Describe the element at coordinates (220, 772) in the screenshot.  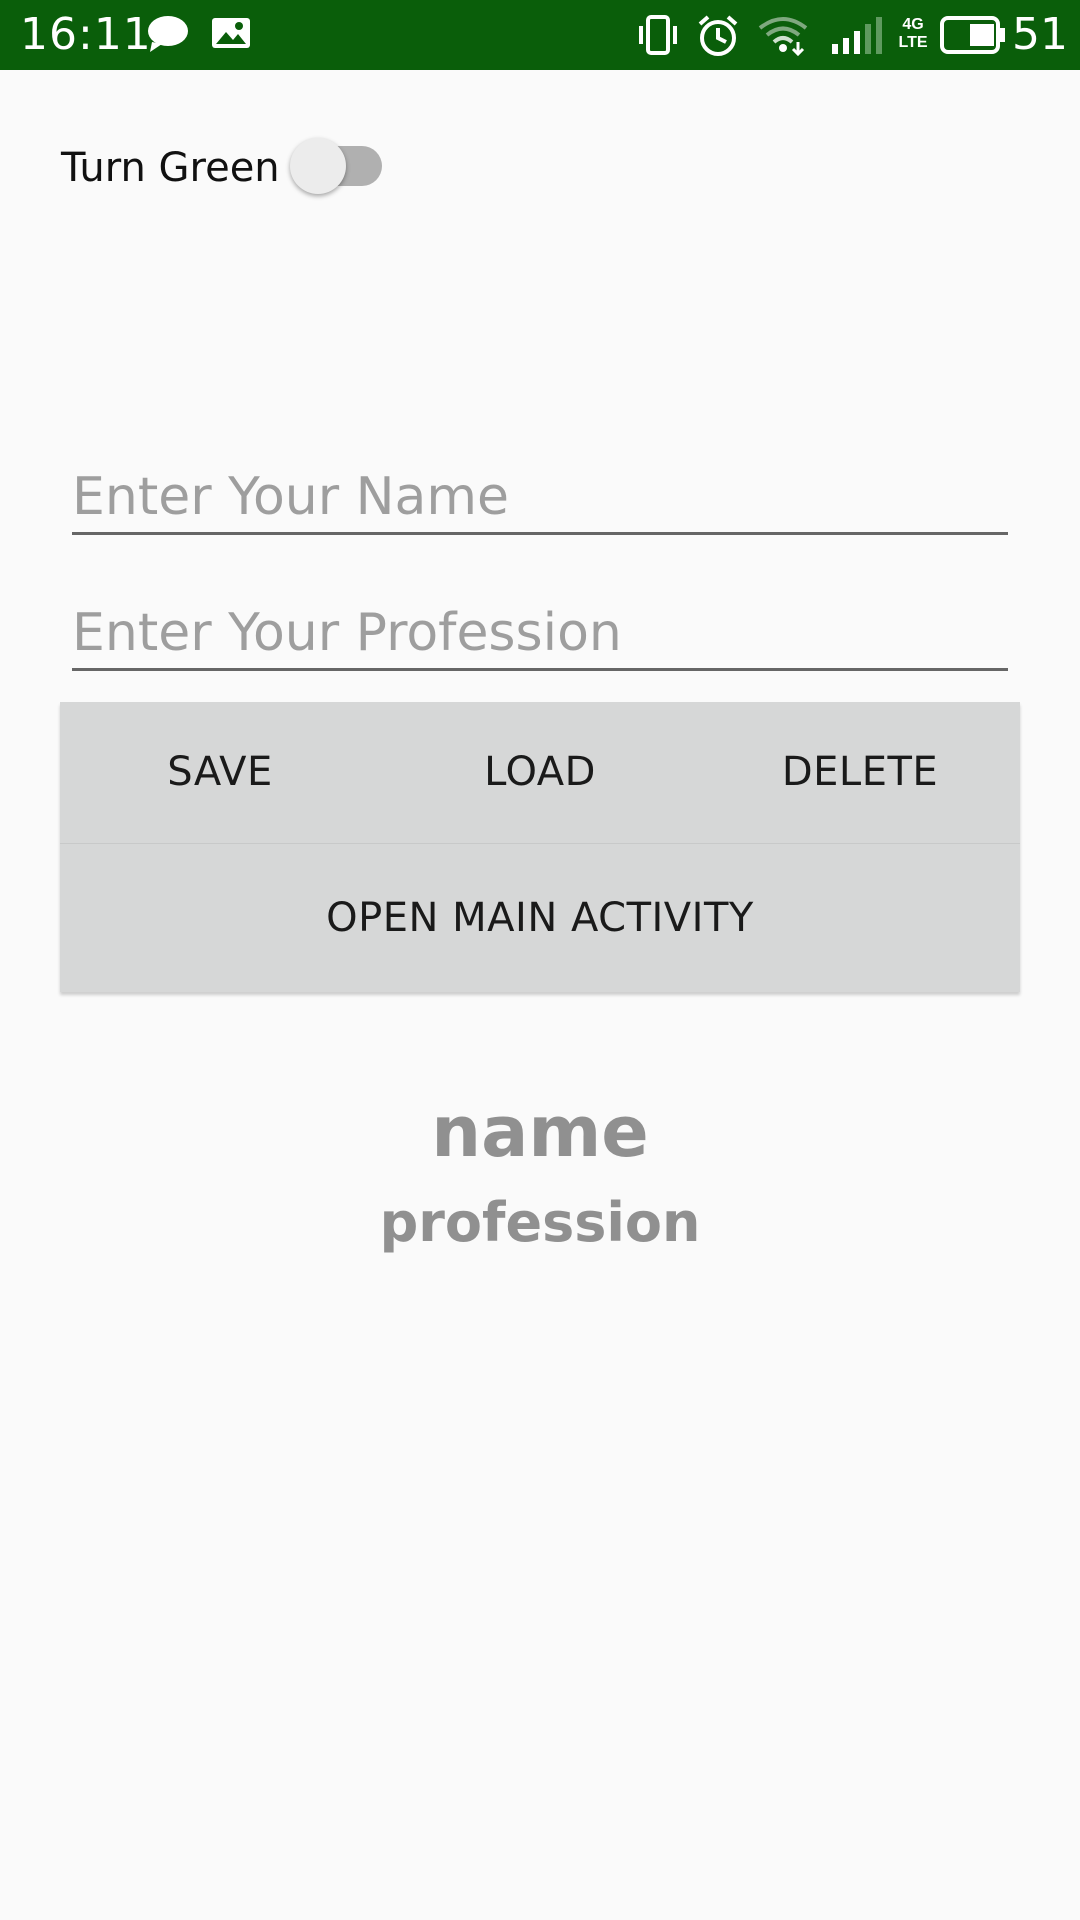
I see `save-button: SAVE` at that location.